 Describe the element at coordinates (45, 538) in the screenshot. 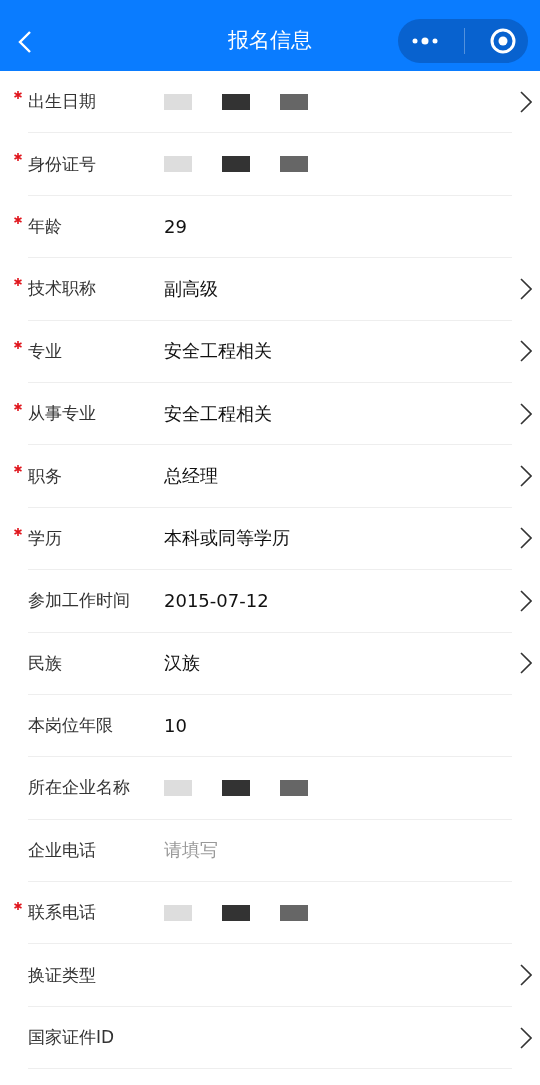

I see `field-label: 学历` at that location.